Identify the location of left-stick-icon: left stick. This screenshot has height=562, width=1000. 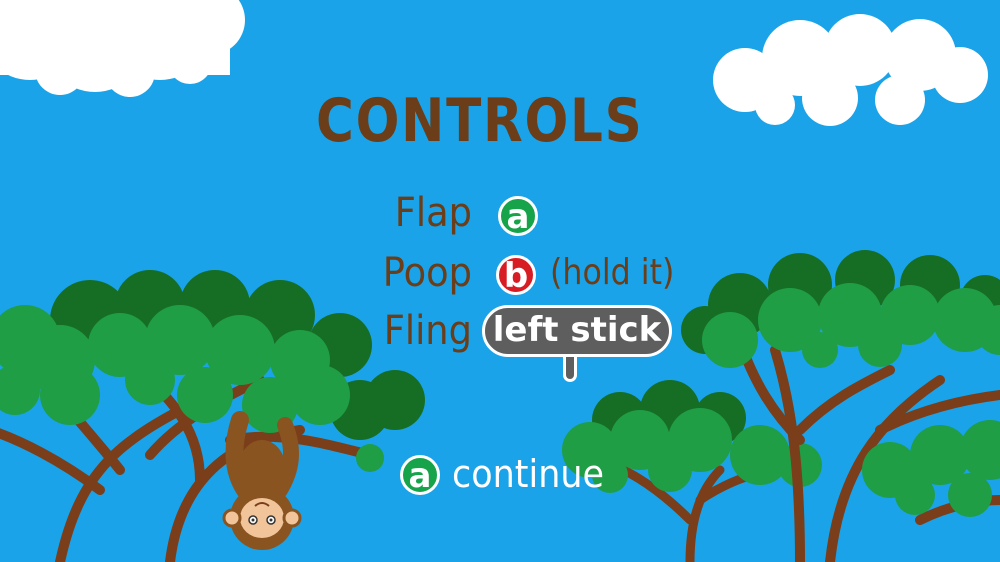
(577, 331).